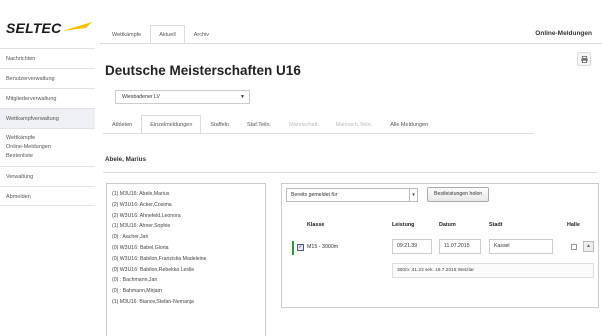  Describe the element at coordinates (47, 196) in the screenshot. I see `sidebar-item-abmelden: Abmelden` at that location.